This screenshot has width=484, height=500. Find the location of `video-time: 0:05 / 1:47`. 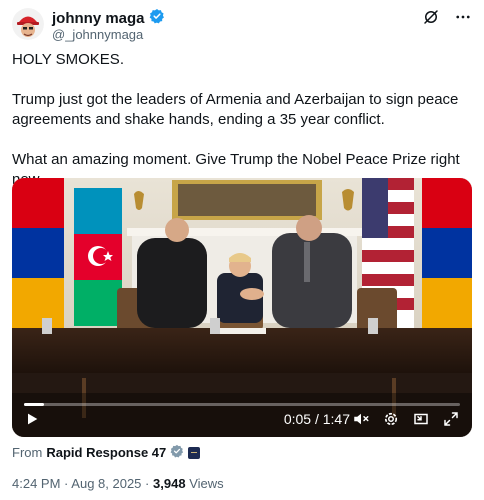

video-time: 0:05 / 1:47 is located at coordinates (317, 419).